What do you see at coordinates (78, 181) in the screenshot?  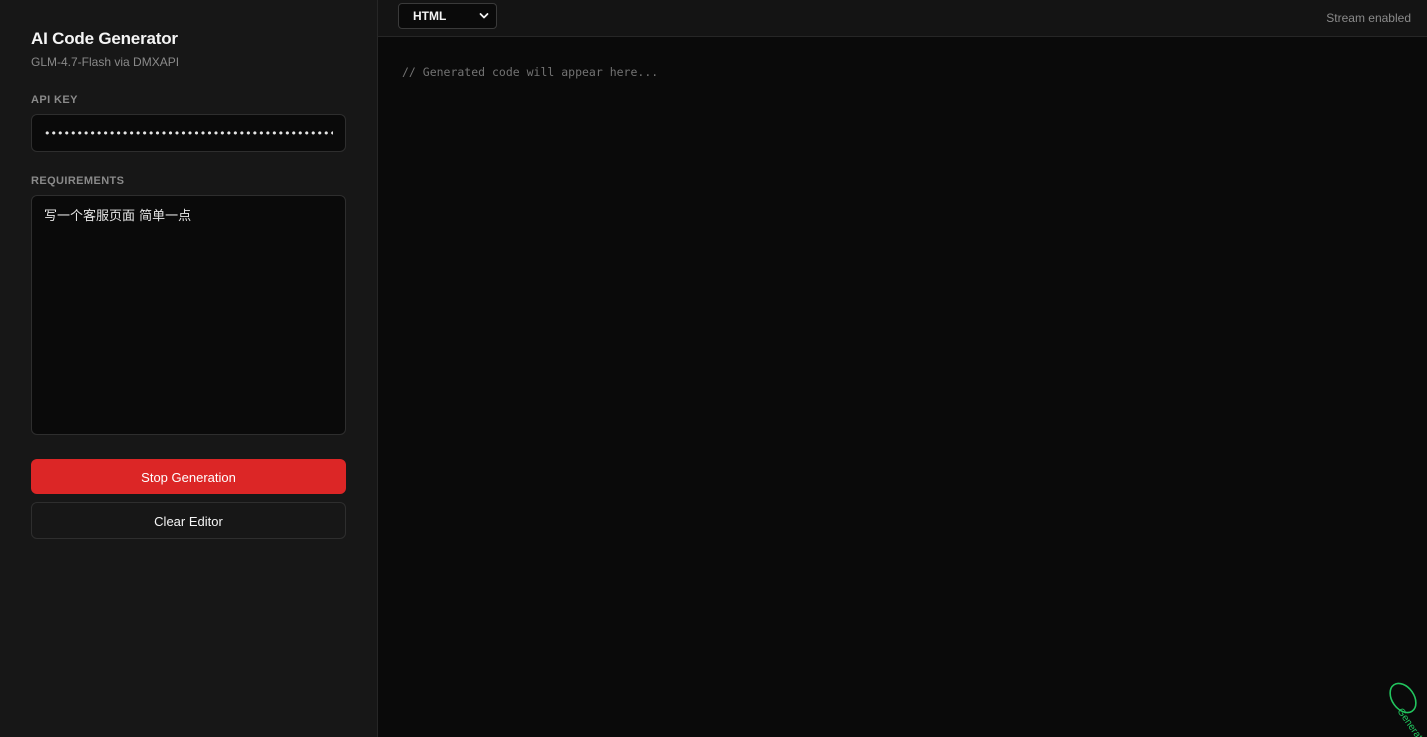 I see `requirements-label: REQUIREMENTS` at bounding box center [78, 181].